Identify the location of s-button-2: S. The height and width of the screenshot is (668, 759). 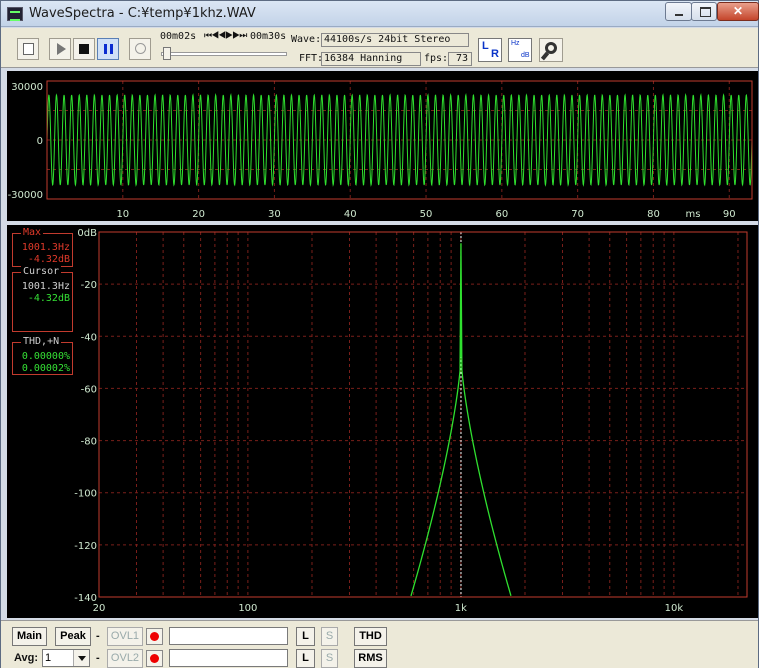
(329, 658).